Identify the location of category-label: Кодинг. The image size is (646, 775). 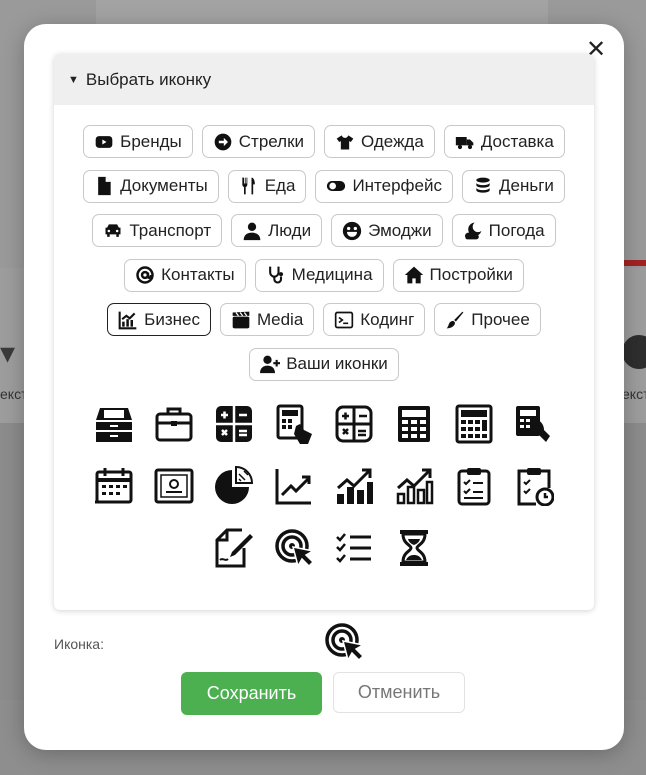
(387, 319).